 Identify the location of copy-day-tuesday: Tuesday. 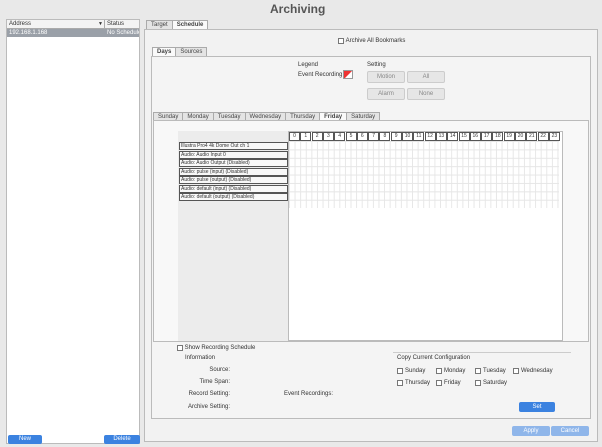
(490, 371).